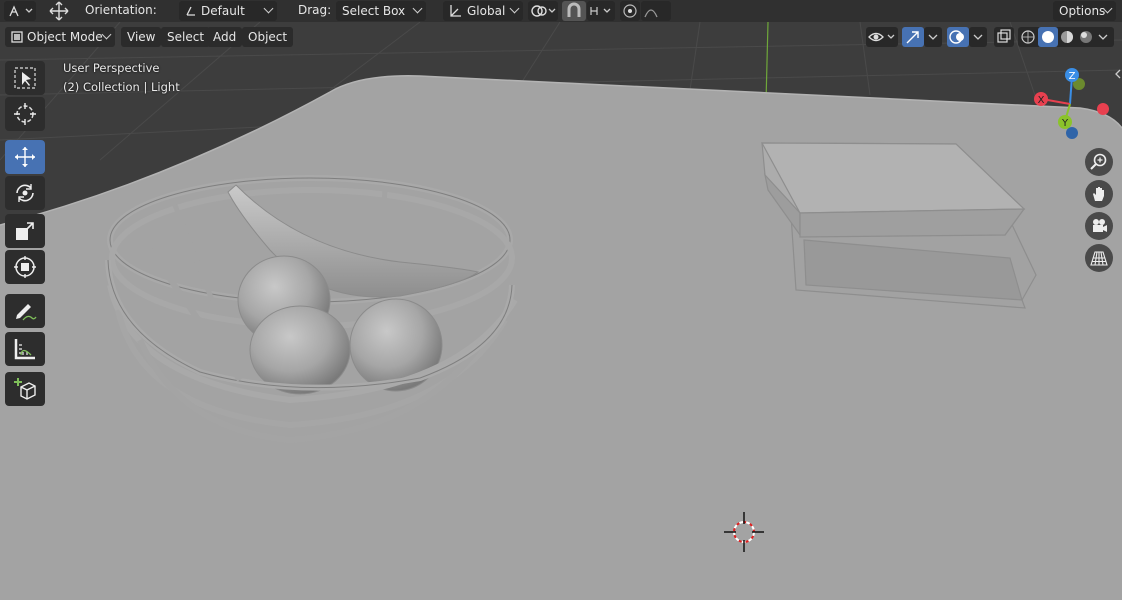 The width and height of the screenshot is (1122, 600). I want to click on menu-add: Add, so click(225, 37).